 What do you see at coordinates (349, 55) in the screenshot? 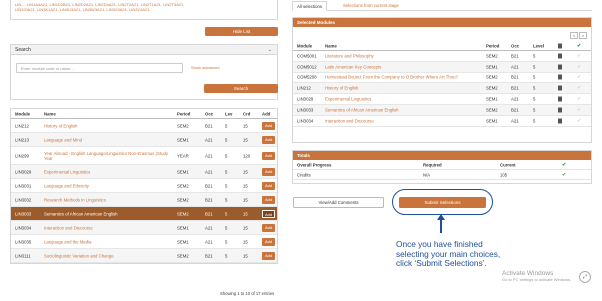
I see `selected-module-name-link: Literature and Philosophy` at bounding box center [349, 55].